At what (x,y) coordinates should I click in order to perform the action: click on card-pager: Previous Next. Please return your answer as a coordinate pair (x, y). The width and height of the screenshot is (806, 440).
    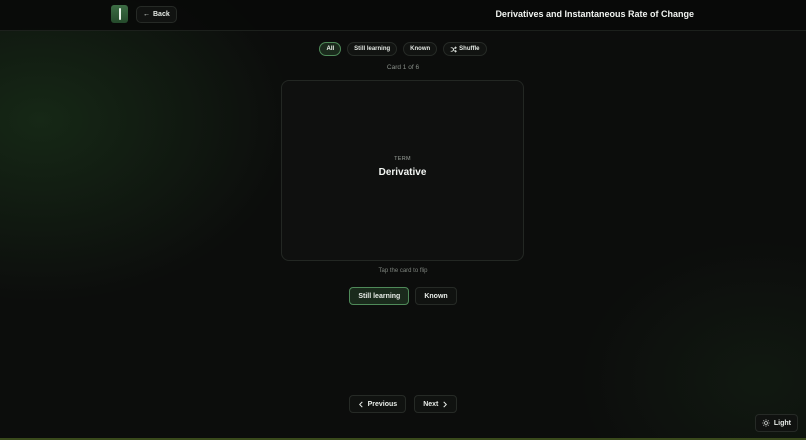
    Looking at the image, I should click on (403, 404).